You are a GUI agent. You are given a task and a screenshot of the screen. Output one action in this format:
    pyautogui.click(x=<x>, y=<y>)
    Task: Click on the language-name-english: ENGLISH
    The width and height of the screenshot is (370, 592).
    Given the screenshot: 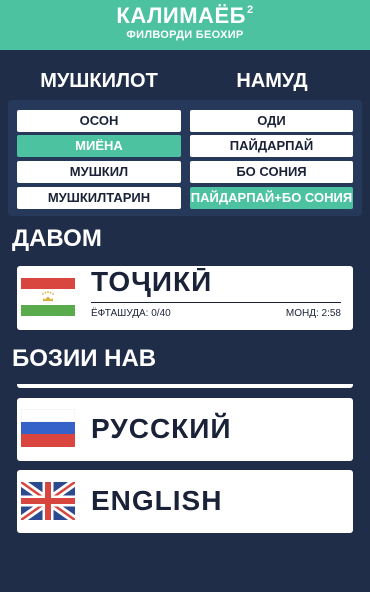 What is the action you would take?
    pyautogui.click(x=157, y=500)
    